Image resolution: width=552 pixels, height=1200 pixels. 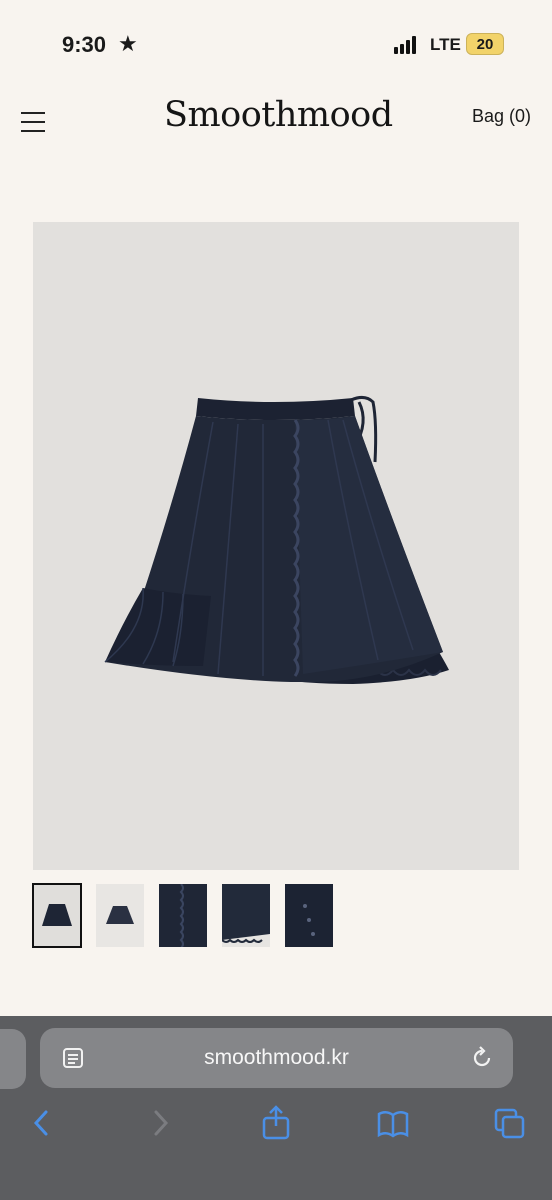 What do you see at coordinates (309, 920) in the screenshot?
I see `thumbnail-5-button-detail-image` at bounding box center [309, 920].